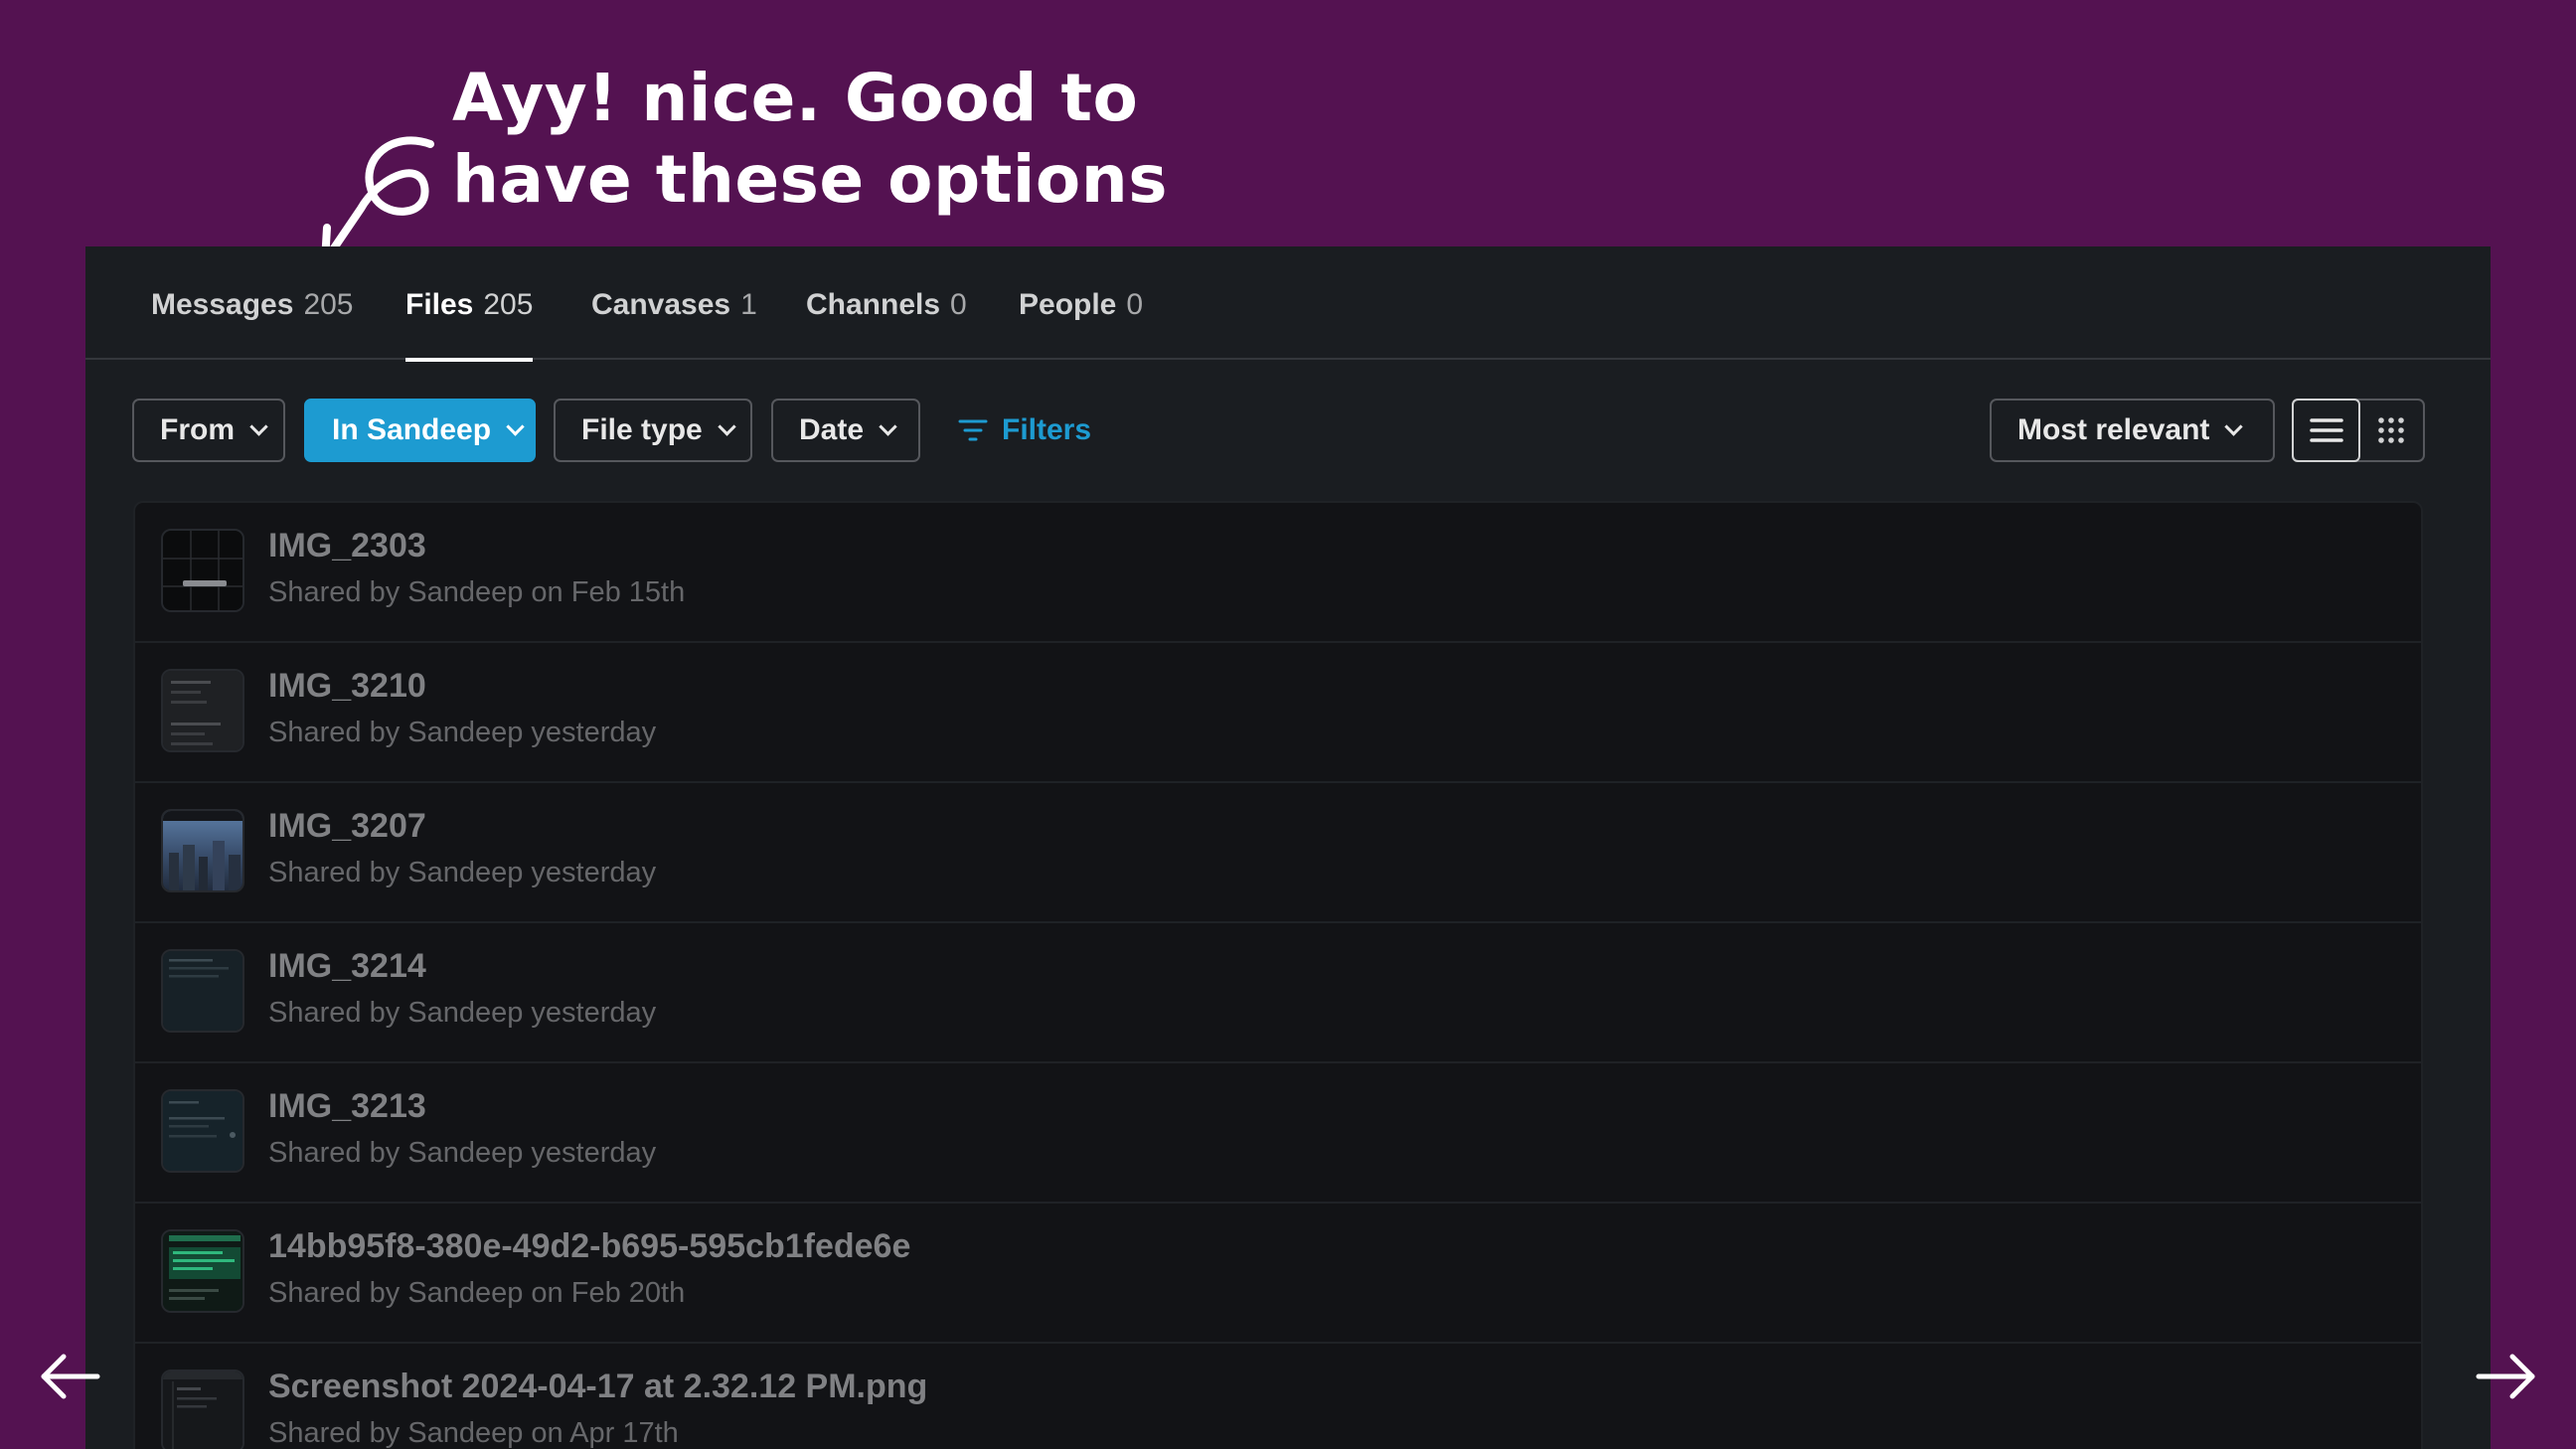 This screenshot has height=1449, width=2576. I want to click on tab-messages-count: 205, so click(328, 304).